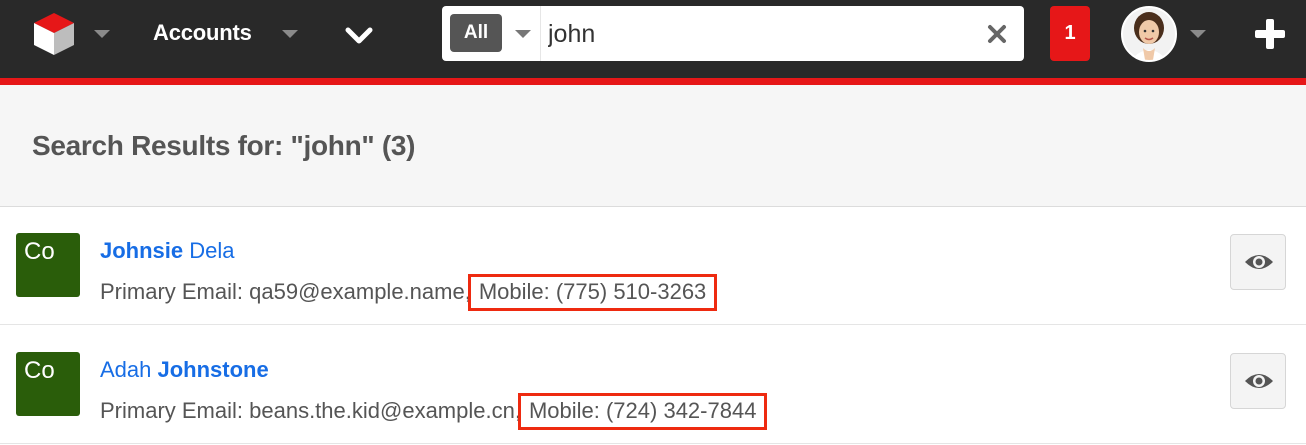 Image resolution: width=1306 pixels, height=445 pixels. I want to click on chevron-down-icon, so click(359, 35).